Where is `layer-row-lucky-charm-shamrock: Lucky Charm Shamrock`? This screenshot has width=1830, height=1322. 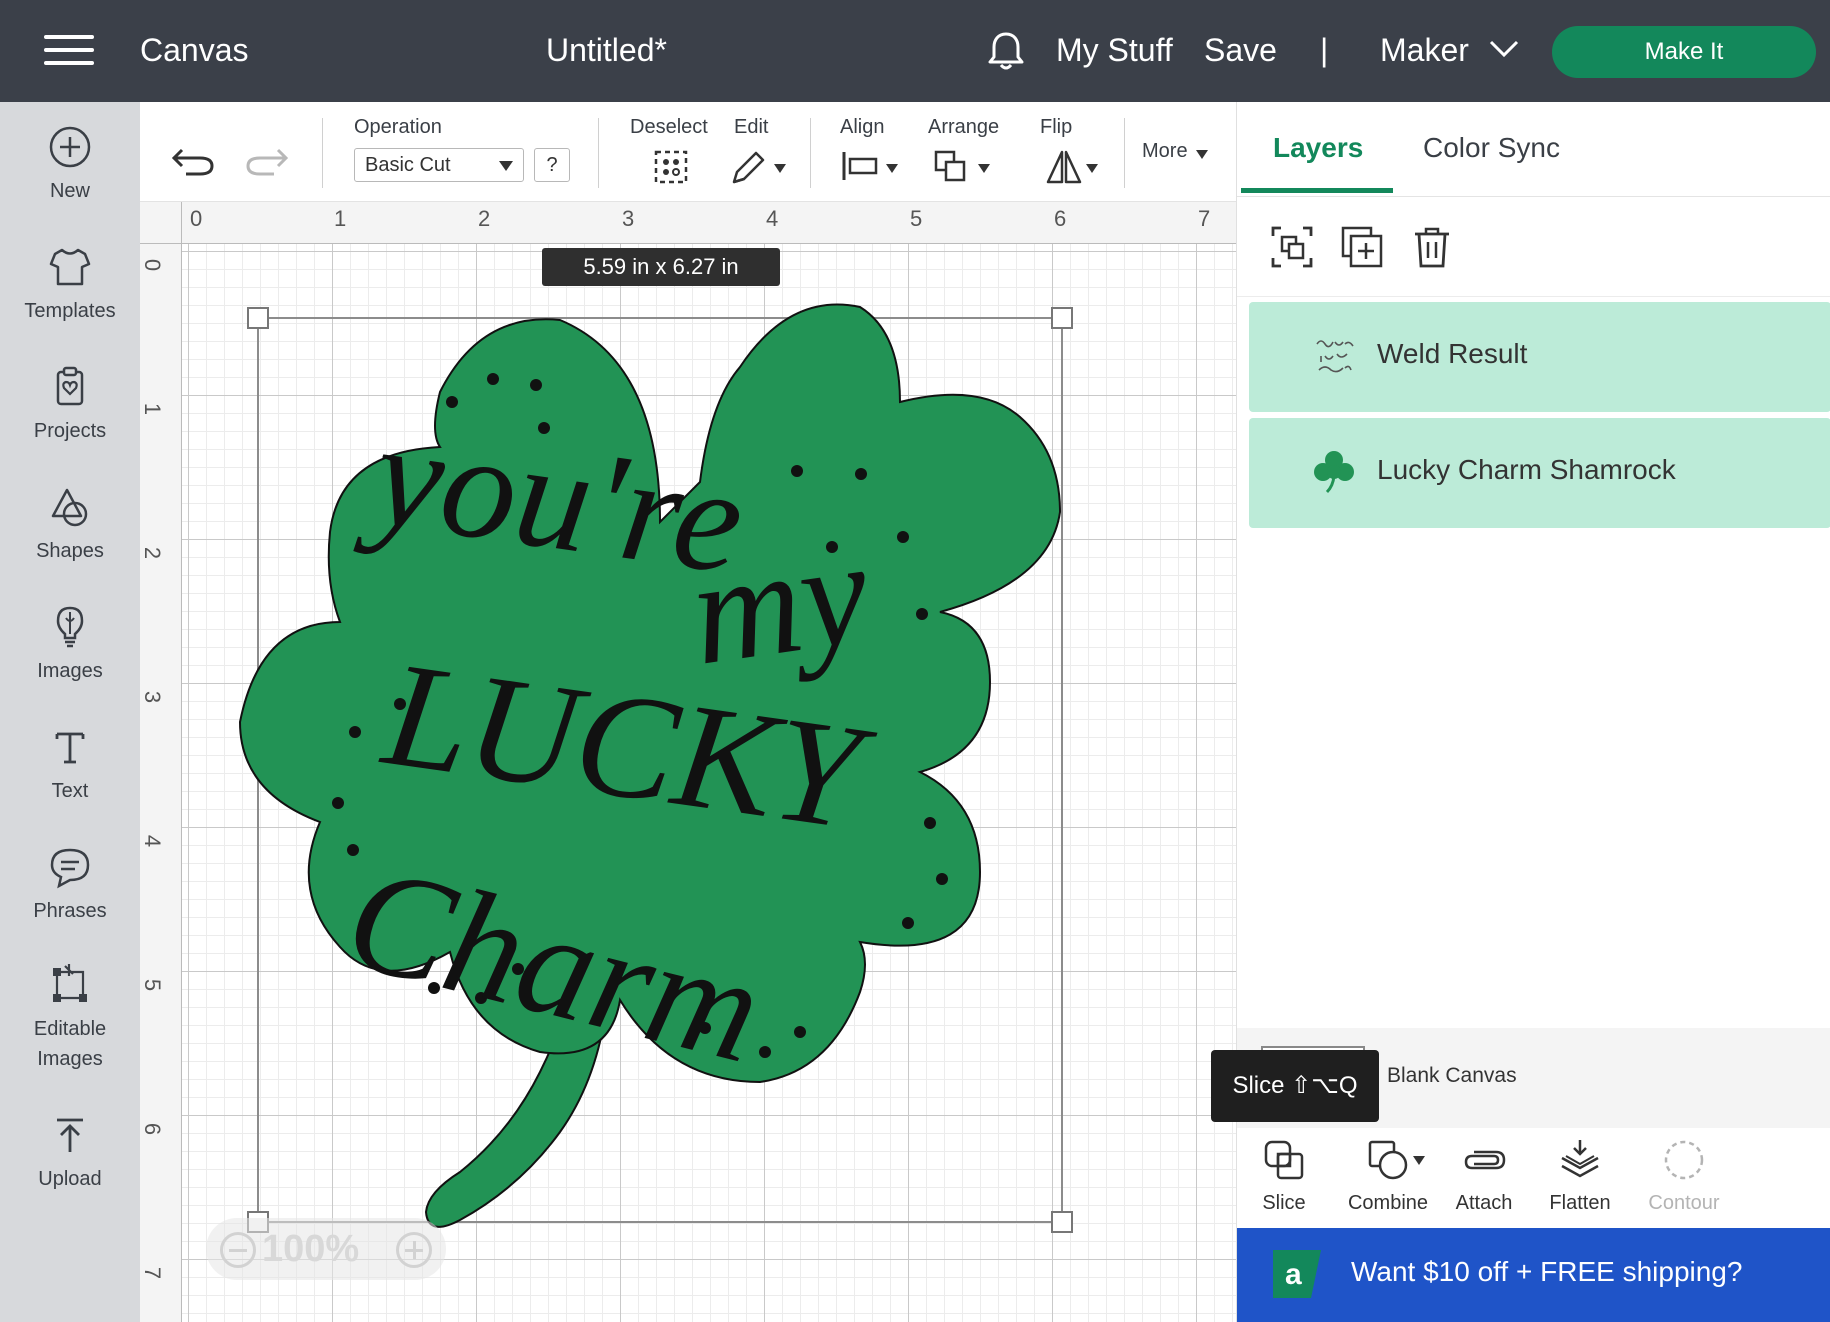
layer-row-lucky-charm-shamrock: Lucky Charm Shamrock is located at coordinates (1539, 473).